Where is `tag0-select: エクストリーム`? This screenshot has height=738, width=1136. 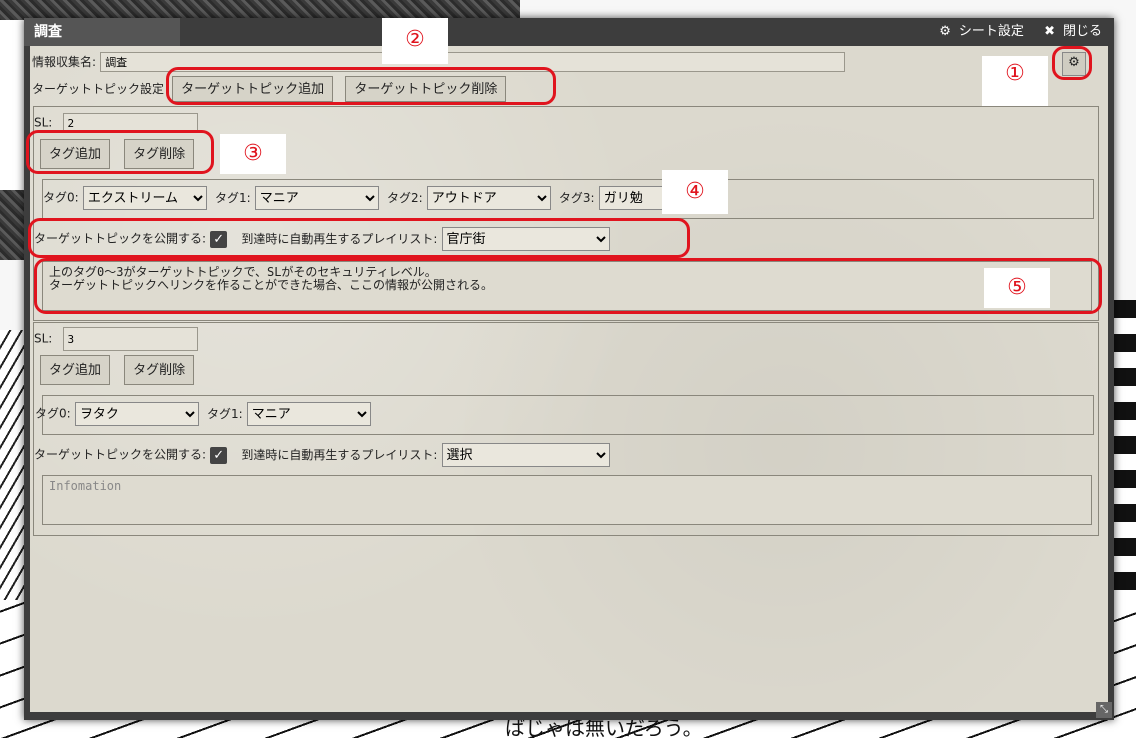
tag0-select: エクストリーム is located at coordinates (144, 198).